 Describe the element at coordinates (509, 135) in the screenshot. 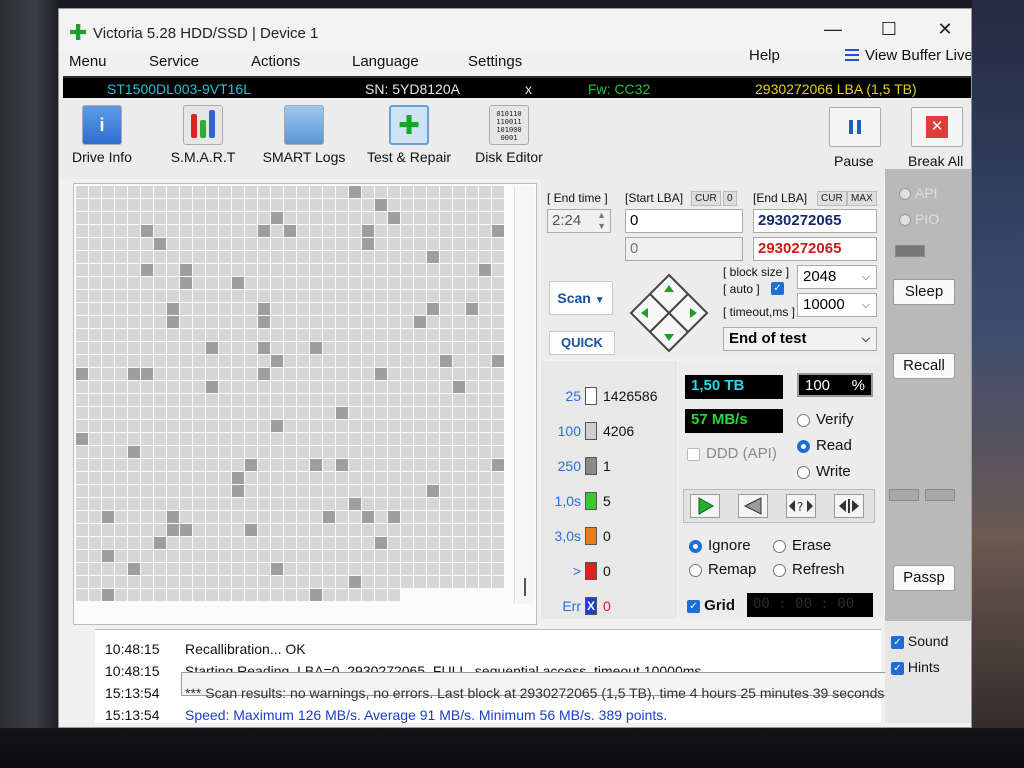

I see `disk-editor-button: 010110 110011 101000 0001 Disk Editor` at that location.